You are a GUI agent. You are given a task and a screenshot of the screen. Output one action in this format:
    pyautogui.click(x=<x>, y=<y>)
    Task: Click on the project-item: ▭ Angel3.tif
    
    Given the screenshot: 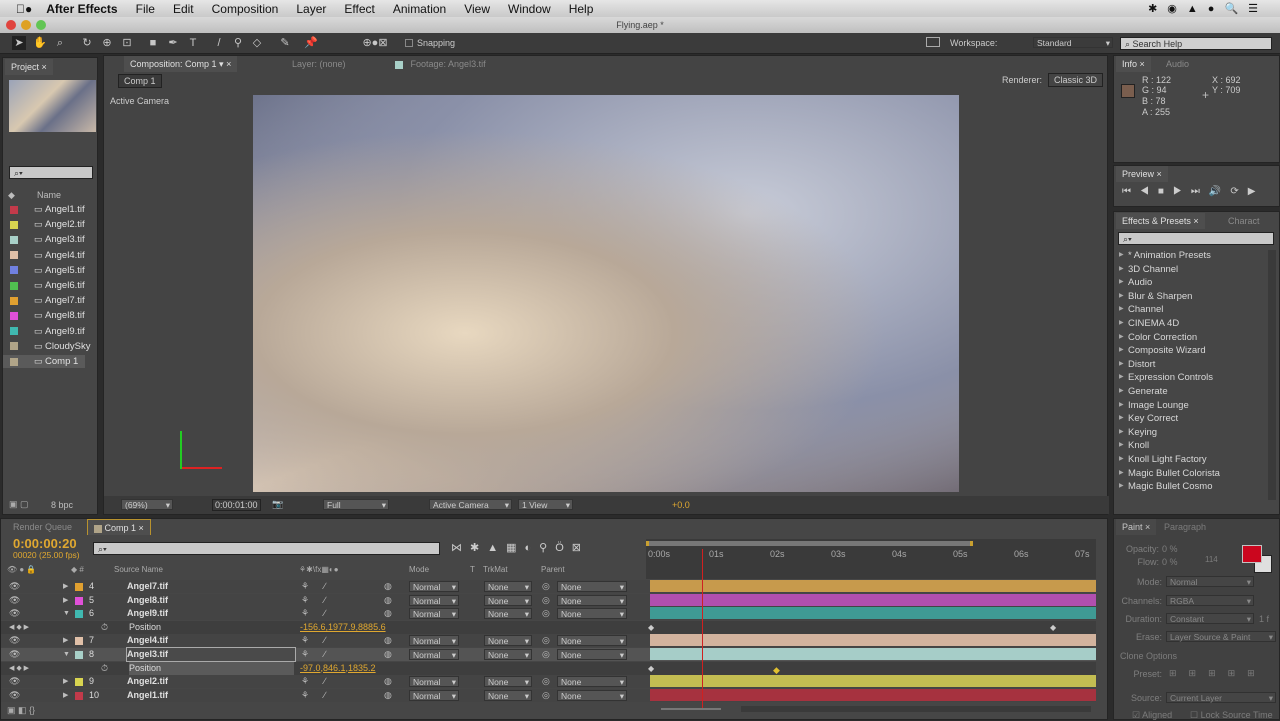 What is the action you would take?
    pyautogui.click(x=44, y=239)
    